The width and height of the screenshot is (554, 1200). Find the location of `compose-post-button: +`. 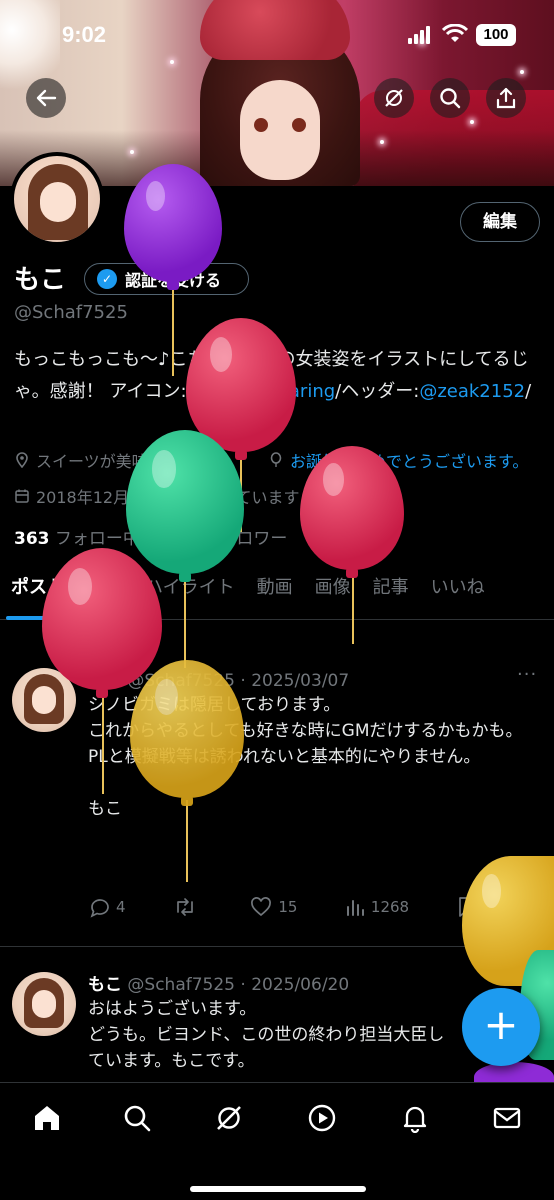

compose-post-button: + is located at coordinates (501, 1027).